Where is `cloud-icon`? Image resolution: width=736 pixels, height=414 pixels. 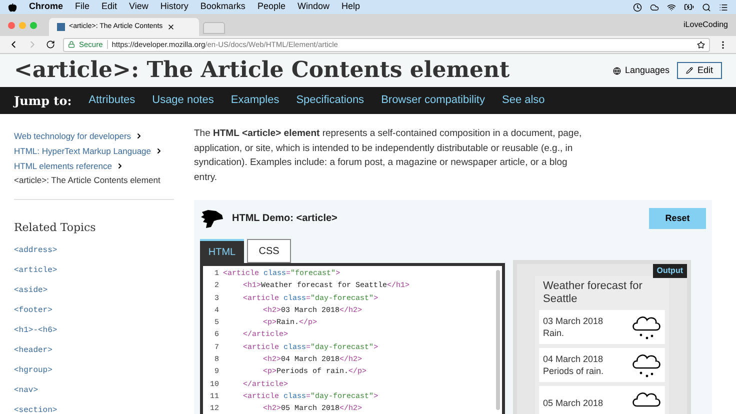 cloud-icon is located at coordinates (654, 7).